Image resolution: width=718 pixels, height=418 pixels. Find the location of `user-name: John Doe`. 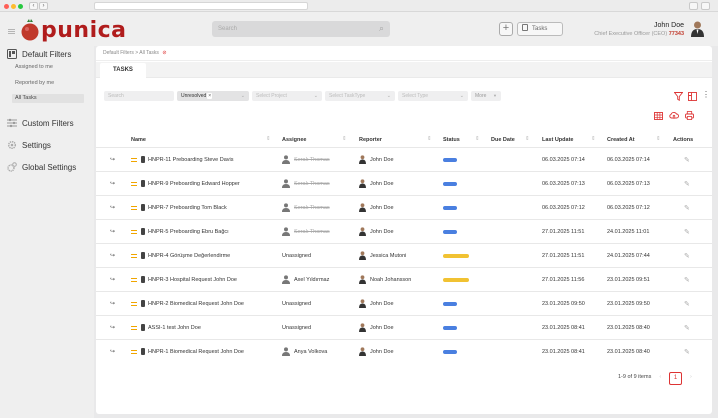

user-name: John Doe is located at coordinates (669, 25).